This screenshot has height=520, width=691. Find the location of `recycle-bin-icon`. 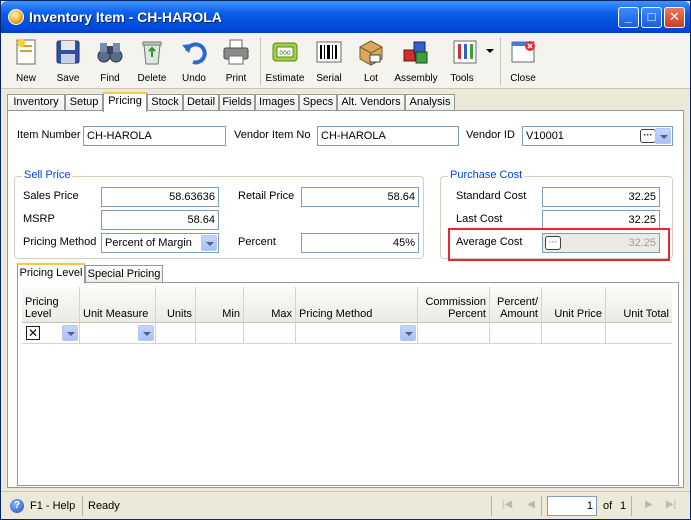

recycle-bin-icon is located at coordinates (152, 53).